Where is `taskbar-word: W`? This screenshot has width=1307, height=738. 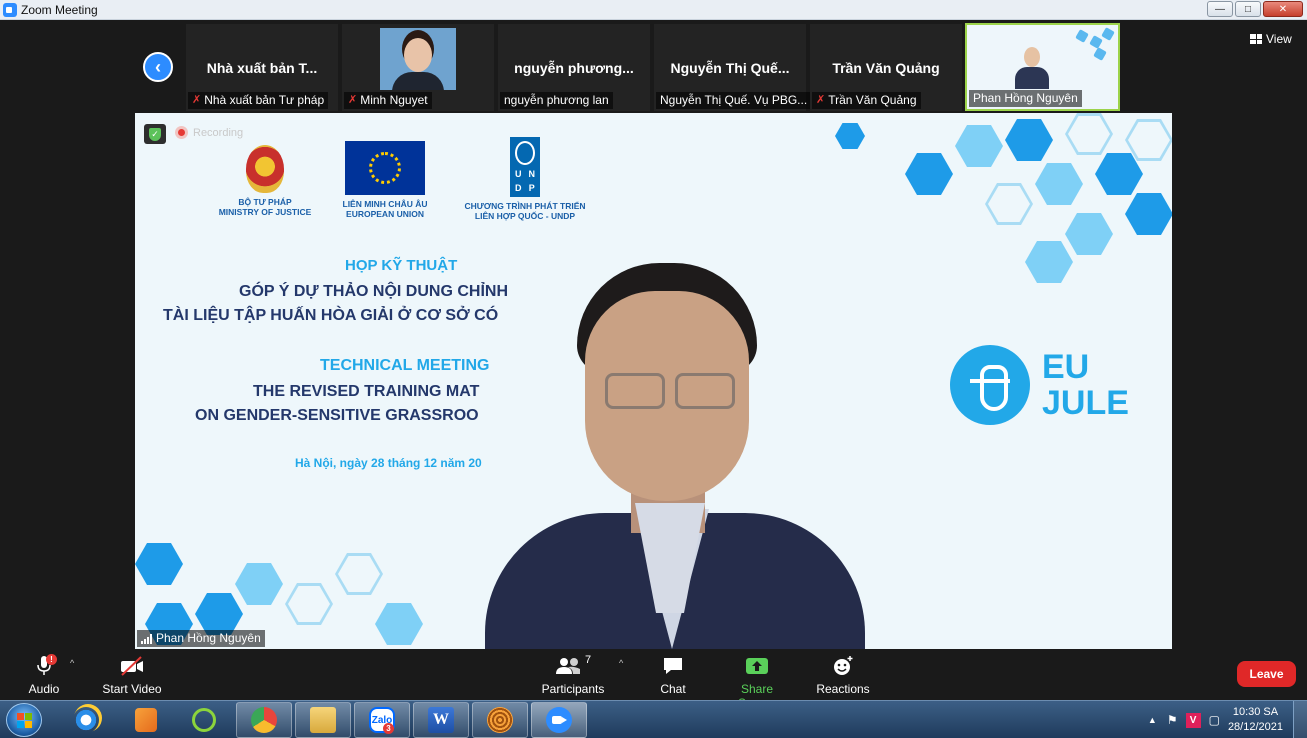
taskbar-word: W is located at coordinates (441, 720).